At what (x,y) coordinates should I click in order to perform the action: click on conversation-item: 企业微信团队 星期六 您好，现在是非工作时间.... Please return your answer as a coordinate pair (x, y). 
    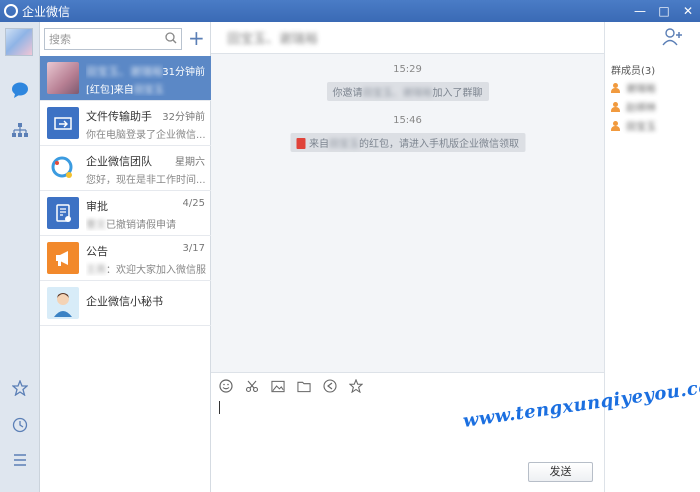
    Looking at the image, I should click on (125, 168).